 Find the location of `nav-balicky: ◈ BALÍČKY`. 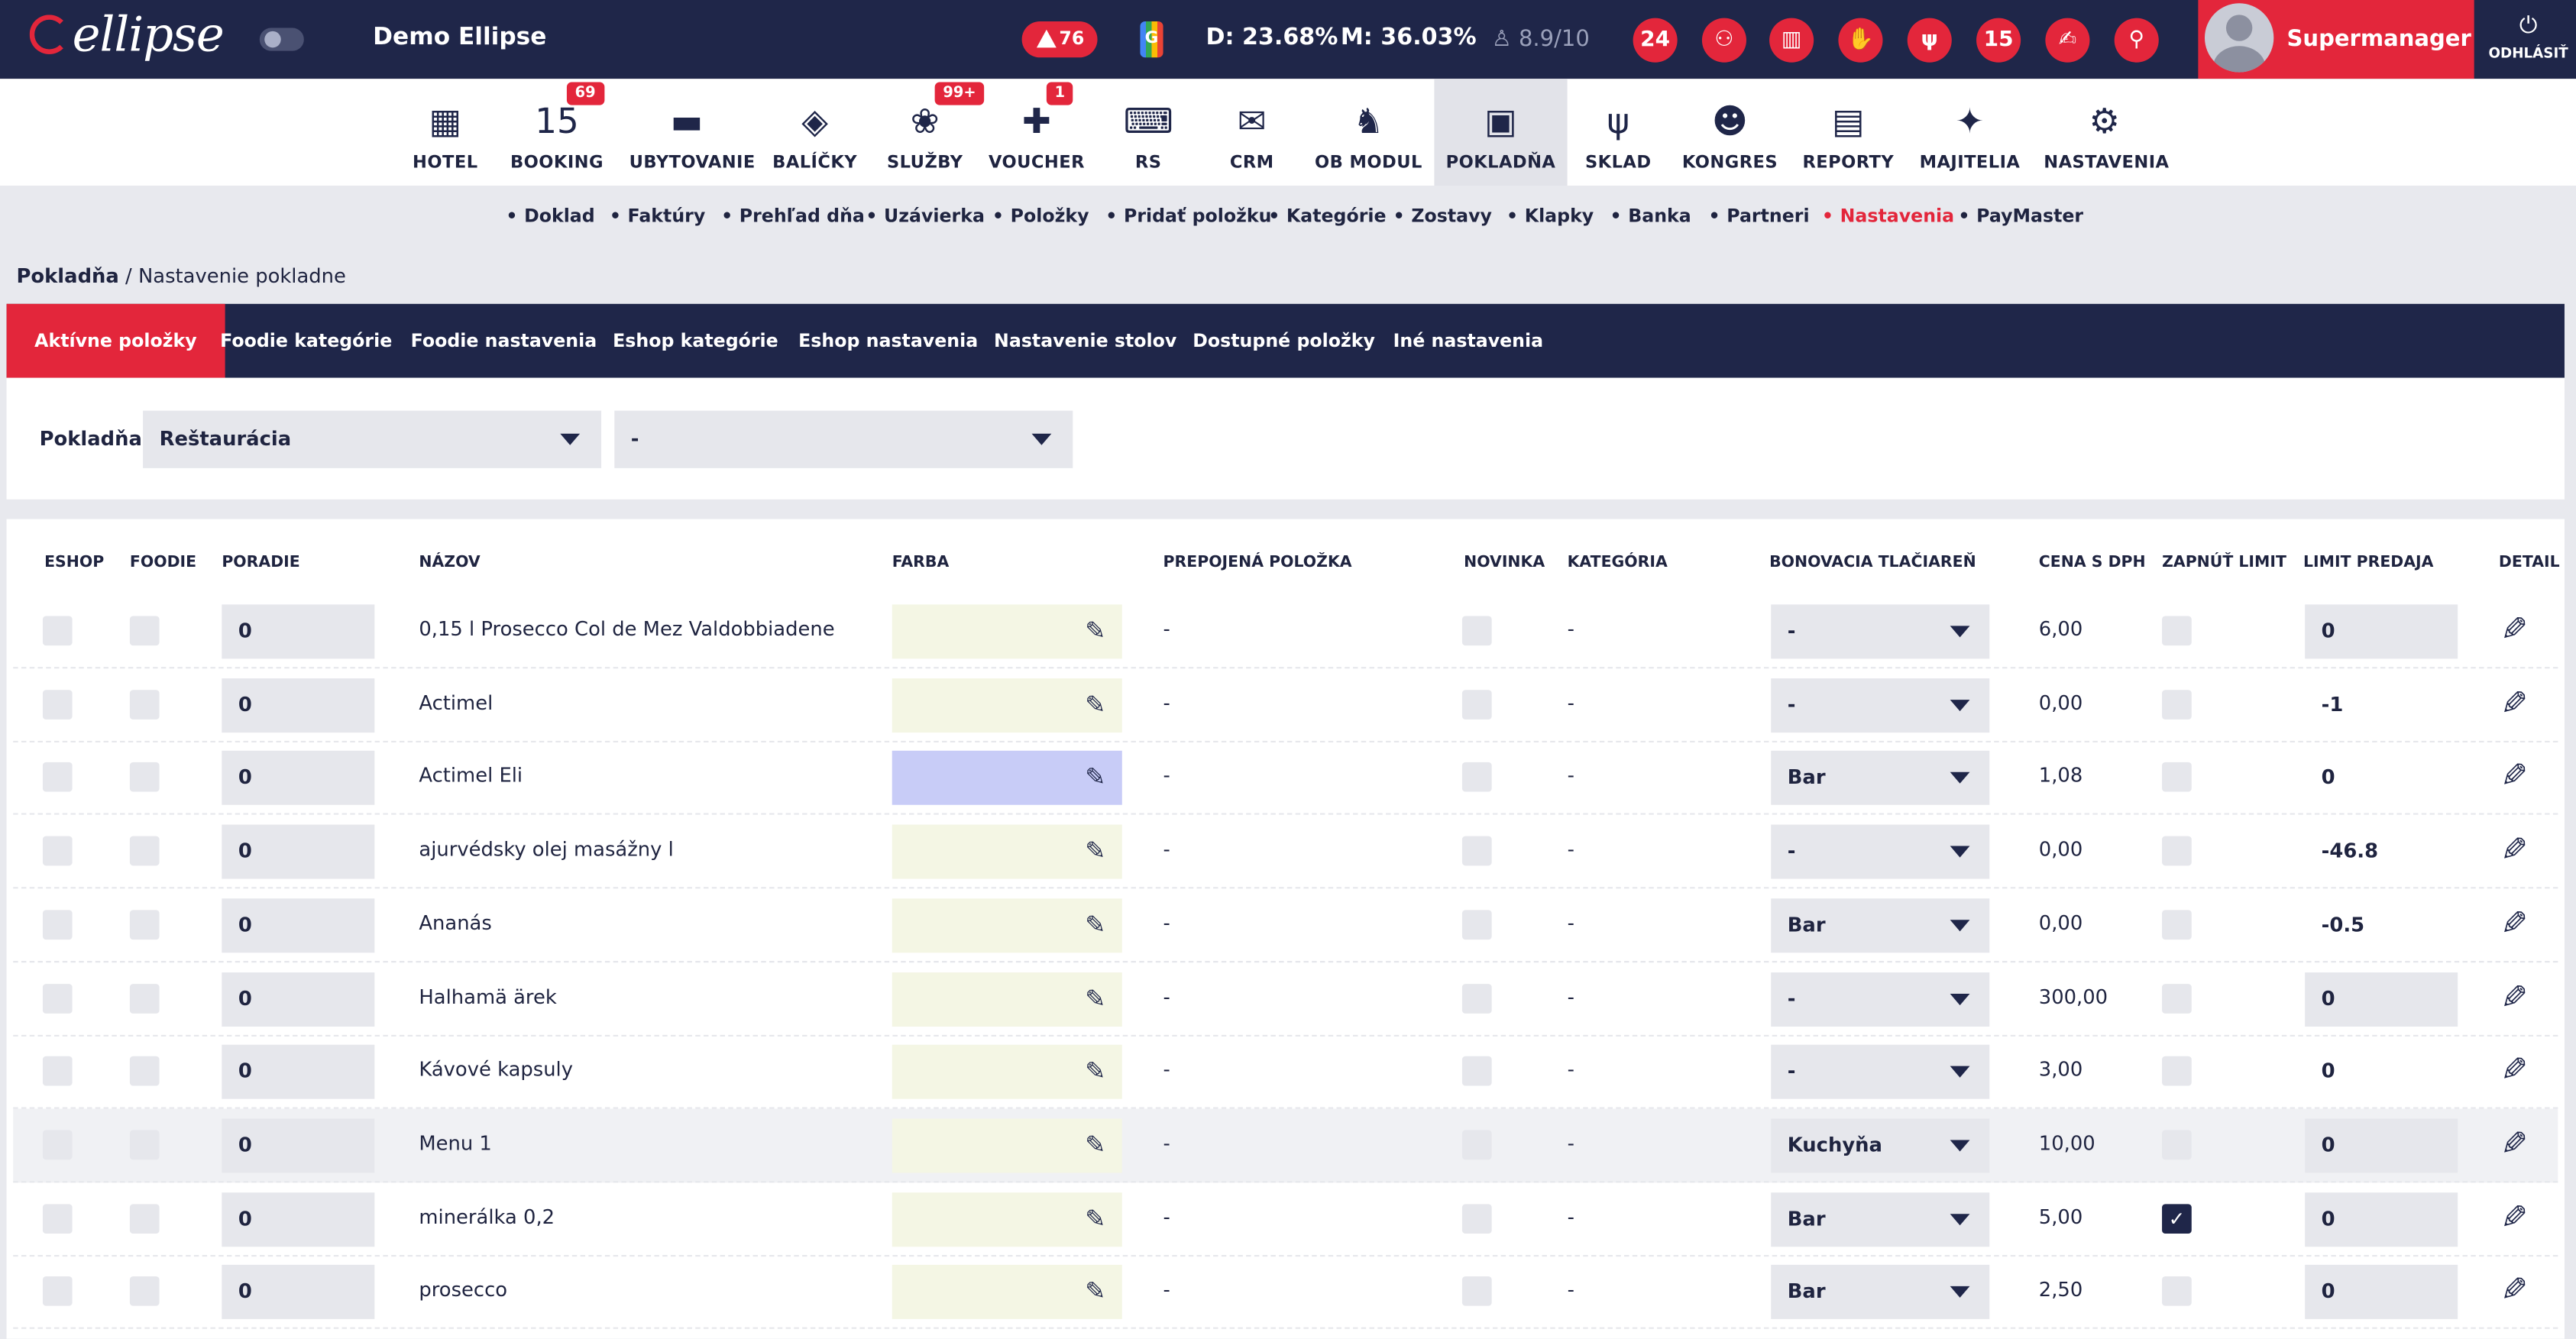

nav-balicky: ◈ BALÍČKY is located at coordinates (814, 133).